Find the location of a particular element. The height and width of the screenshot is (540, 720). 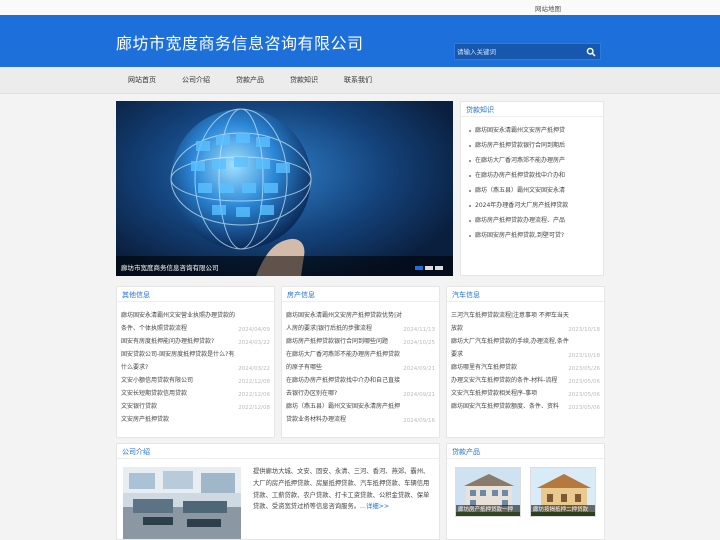

item-date: 2024/04/09 is located at coordinates (254, 330).